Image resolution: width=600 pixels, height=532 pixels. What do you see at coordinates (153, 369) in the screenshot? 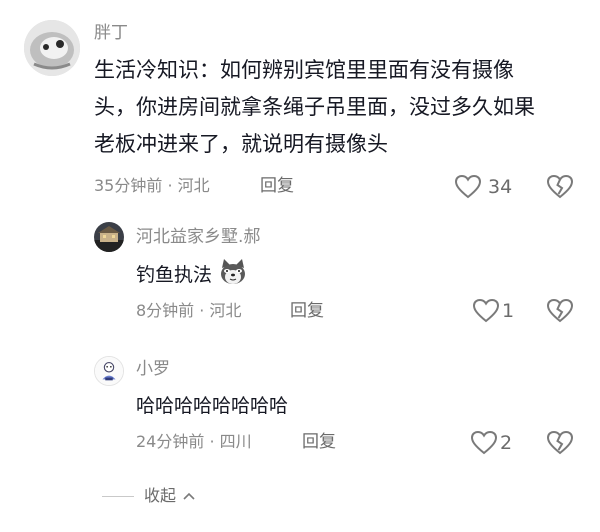
I see `reply-username: 小罗` at bounding box center [153, 369].